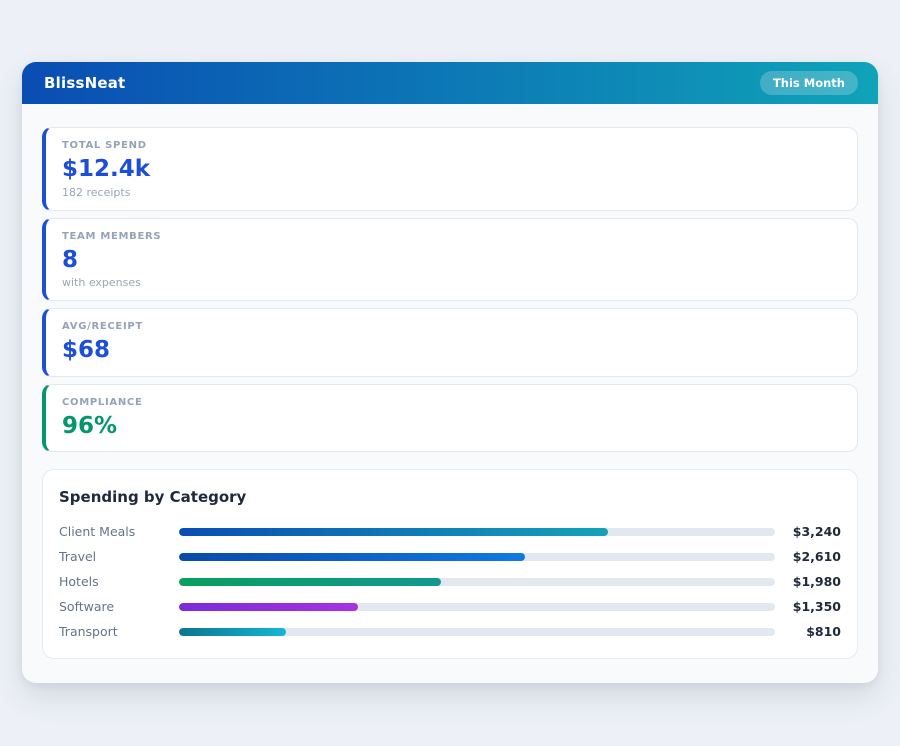 Image resolution: width=900 pixels, height=746 pixels. I want to click on stat-card-total-spend: TOTAL SPEND $12.4k 182 receipts, so click(450, 169).